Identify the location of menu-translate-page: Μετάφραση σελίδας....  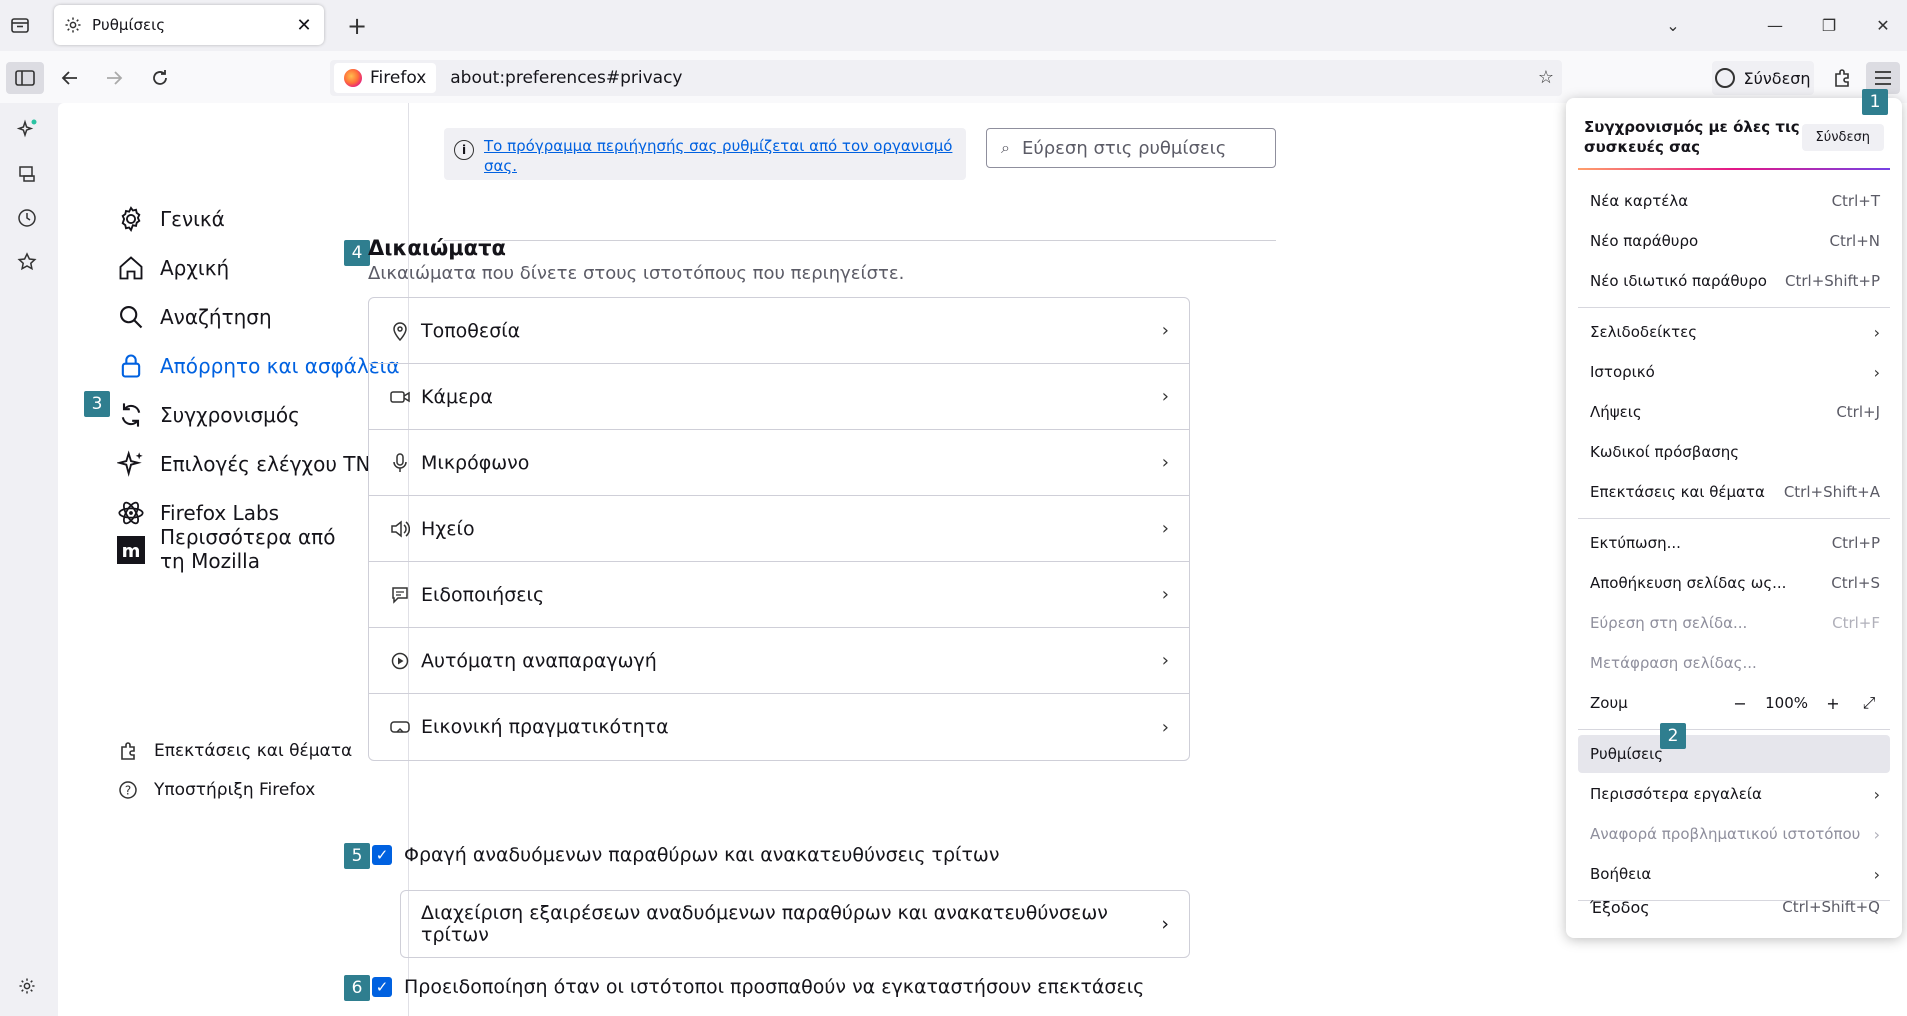
(1734, 663).